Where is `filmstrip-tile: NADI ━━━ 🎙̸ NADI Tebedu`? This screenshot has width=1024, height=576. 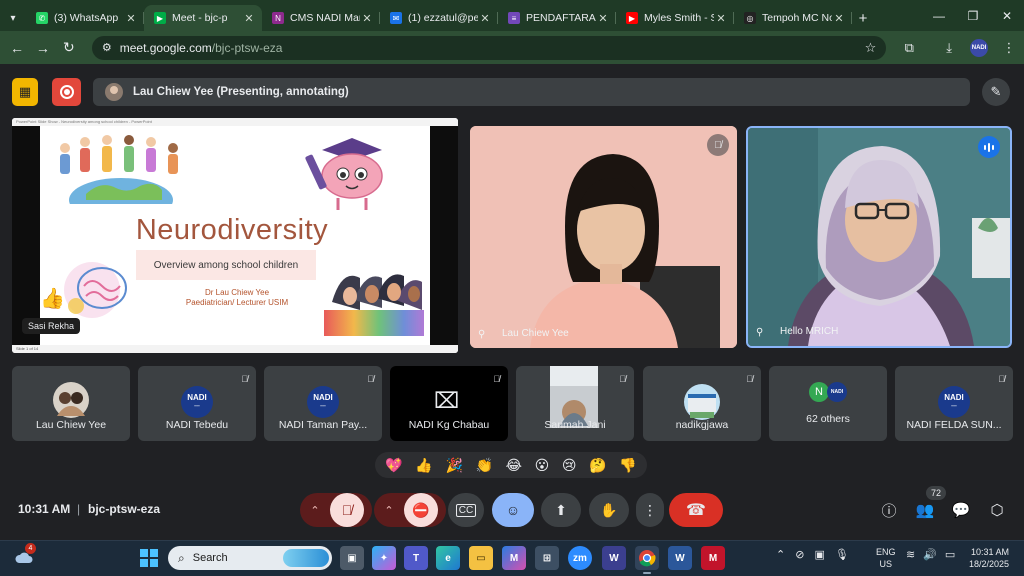
filmstrip-tile: NADI ━━━ 🎙̸ NADI Tebedu is located at coordinates (197, 403).